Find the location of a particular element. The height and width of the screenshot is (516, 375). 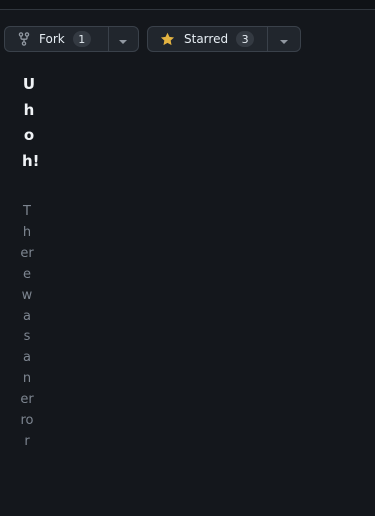

error-message: There was an error is located at coordinates (27, 326).